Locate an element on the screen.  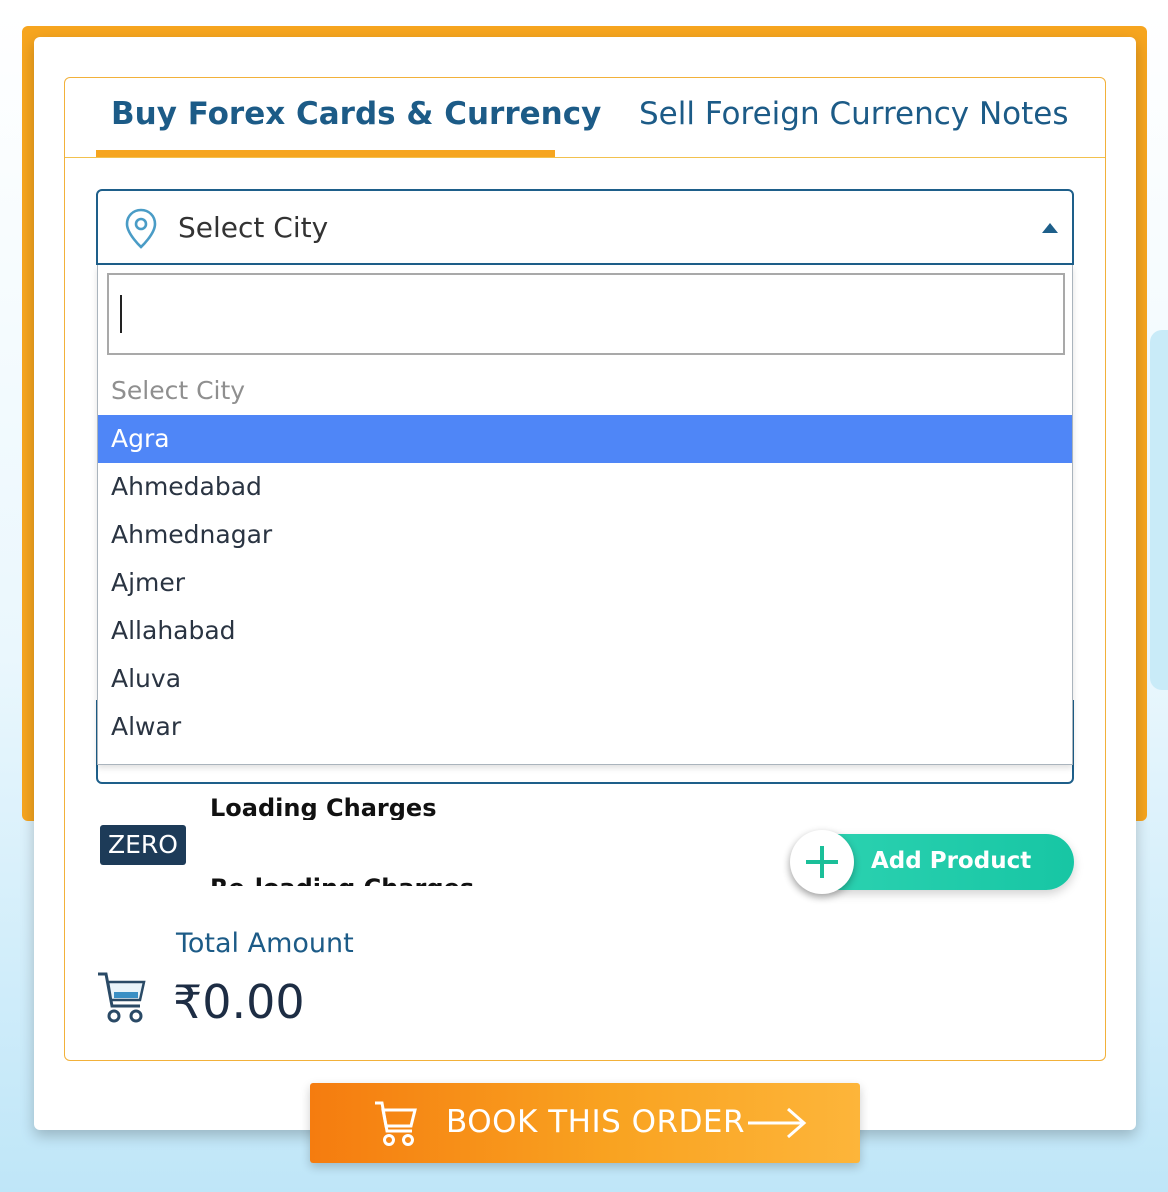
city-option: Aluva is located at coordinates (585, 679).